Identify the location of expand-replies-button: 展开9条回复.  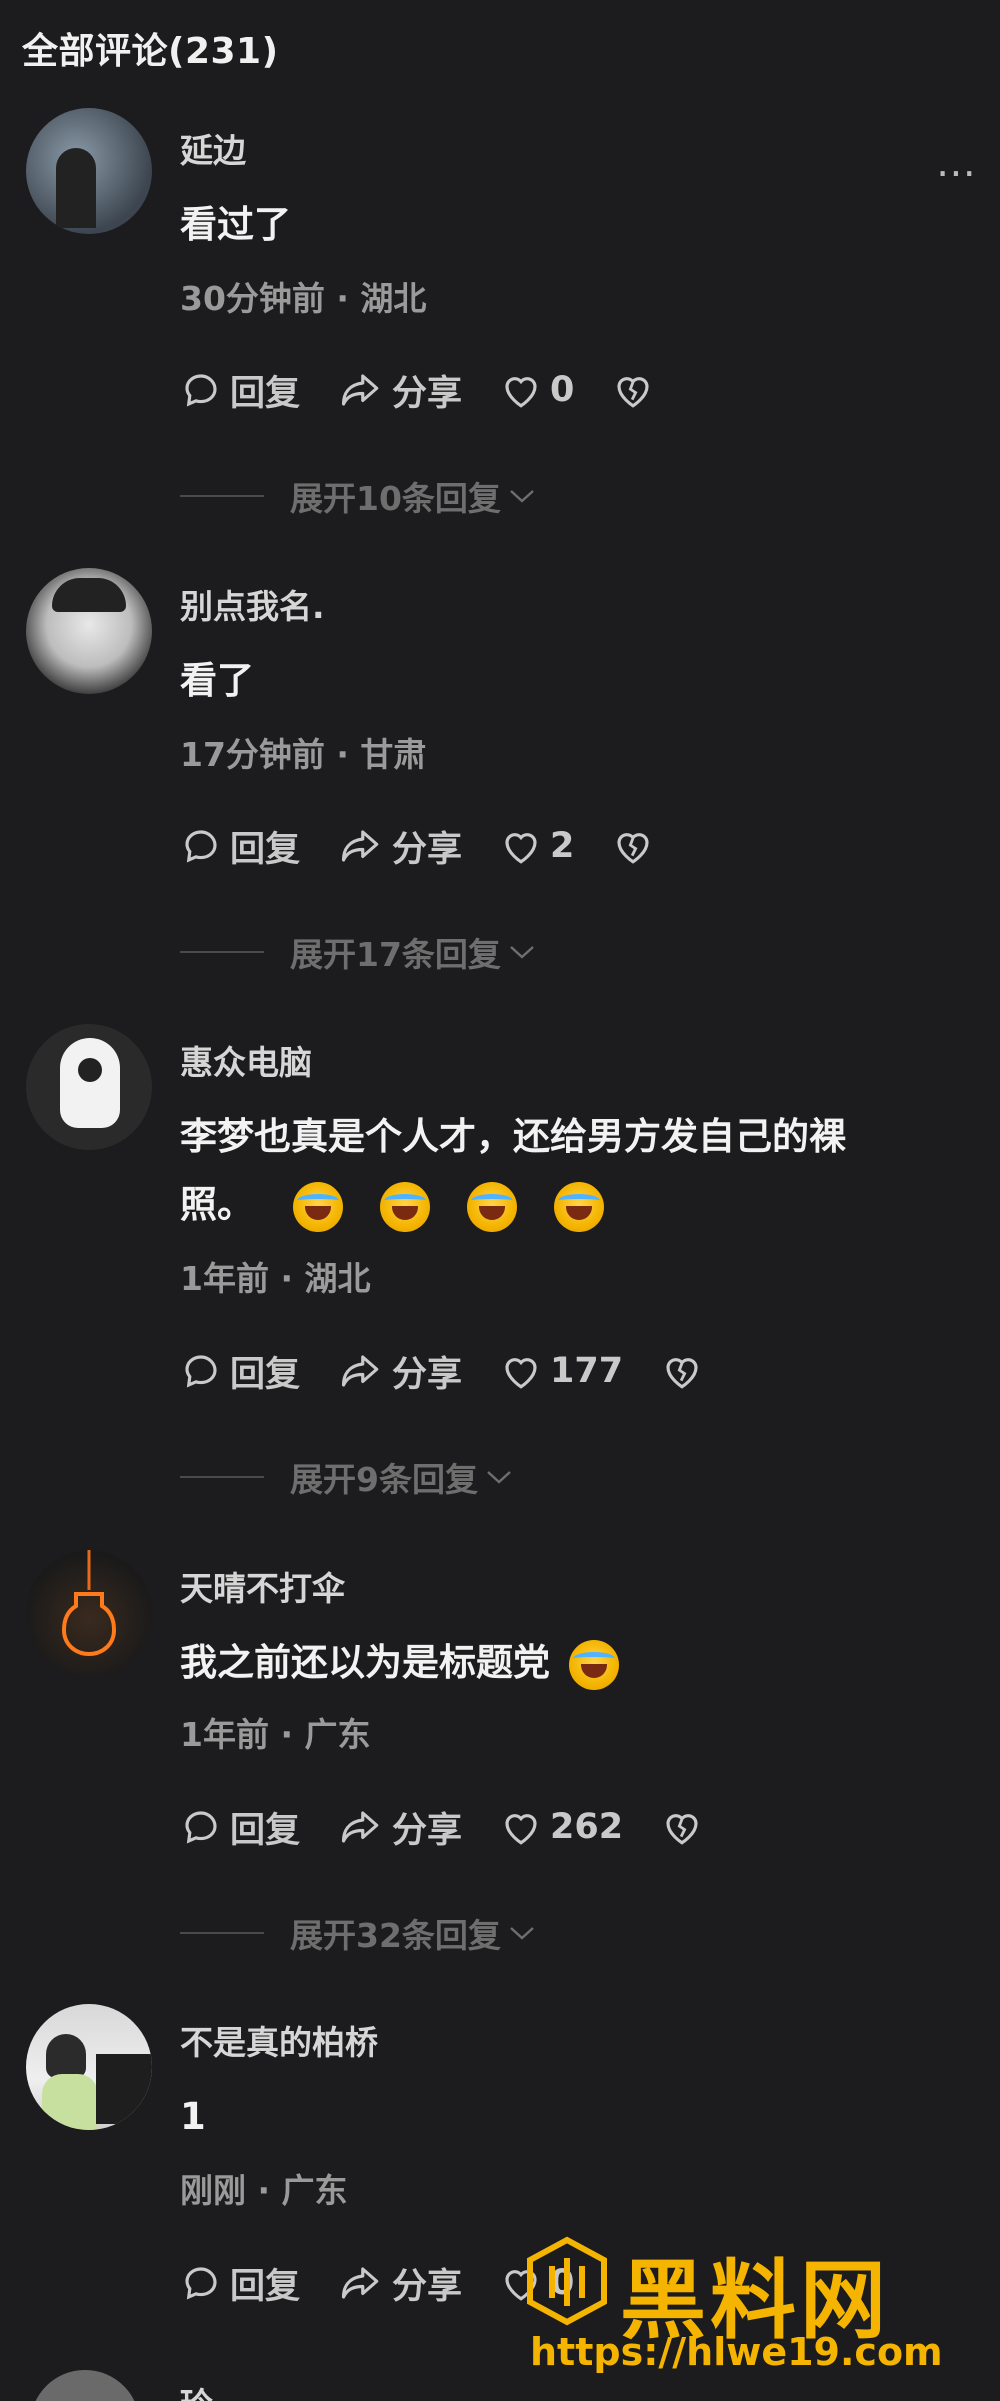
(347, 1477).